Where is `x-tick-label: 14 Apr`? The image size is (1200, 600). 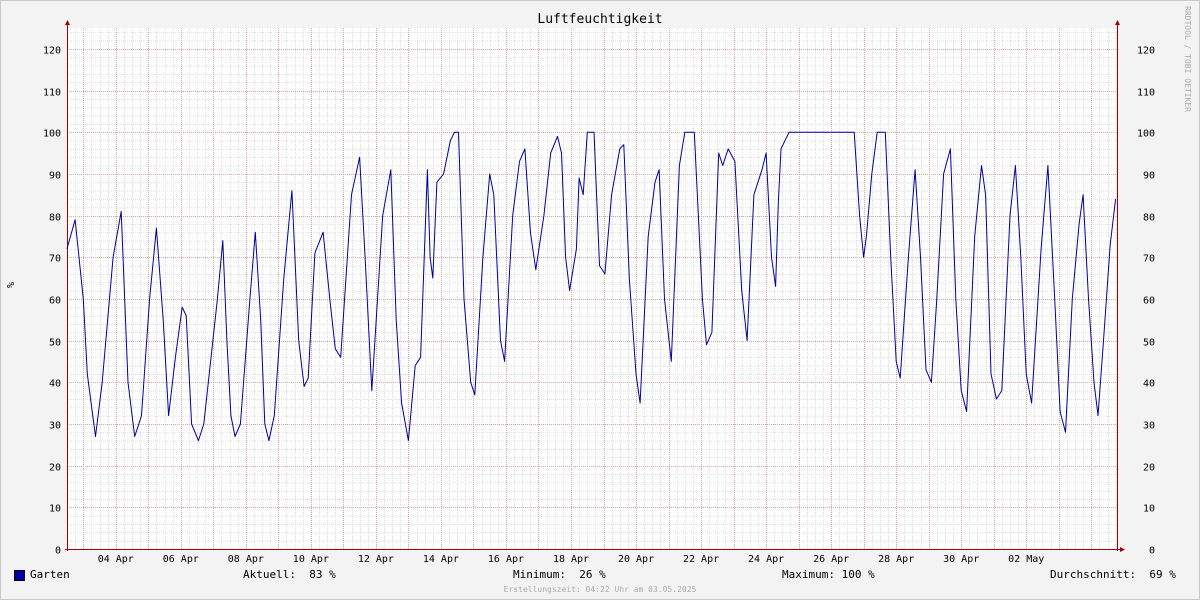 x-tick-label: 14 Apr is located at coordinates (441, 559).